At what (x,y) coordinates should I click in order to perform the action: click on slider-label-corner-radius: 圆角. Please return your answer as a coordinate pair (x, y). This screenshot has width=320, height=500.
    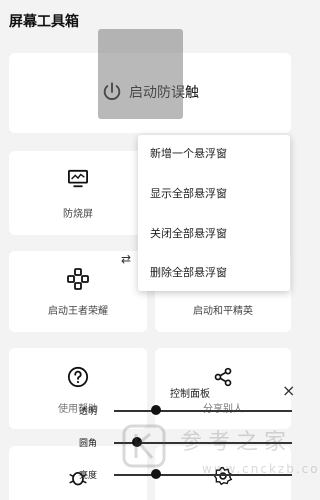
    Looking at the image, I should click on (88, 444).